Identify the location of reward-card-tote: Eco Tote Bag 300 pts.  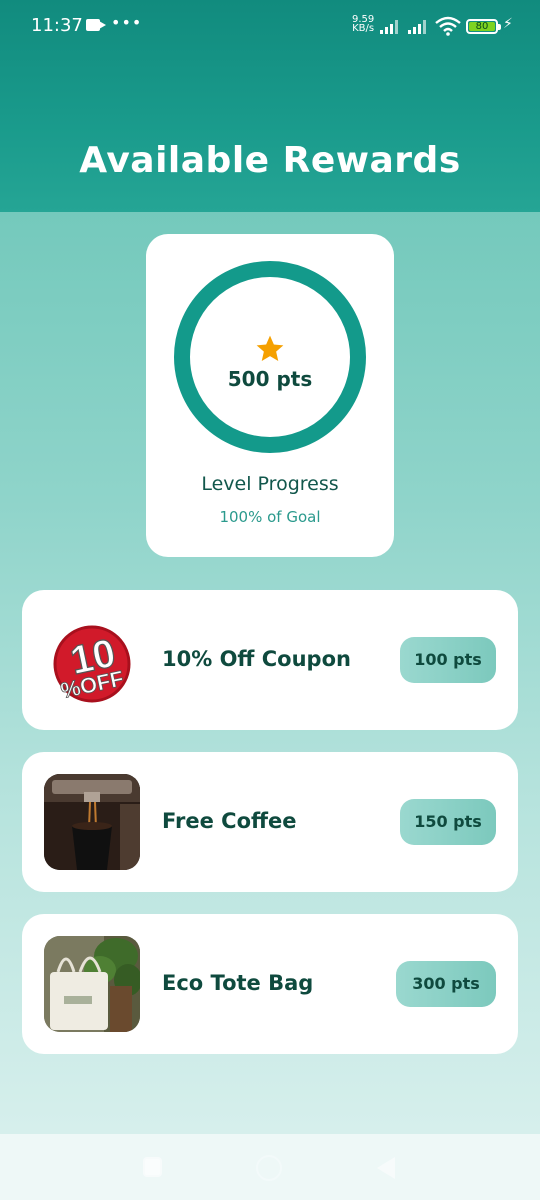
(270, 984).